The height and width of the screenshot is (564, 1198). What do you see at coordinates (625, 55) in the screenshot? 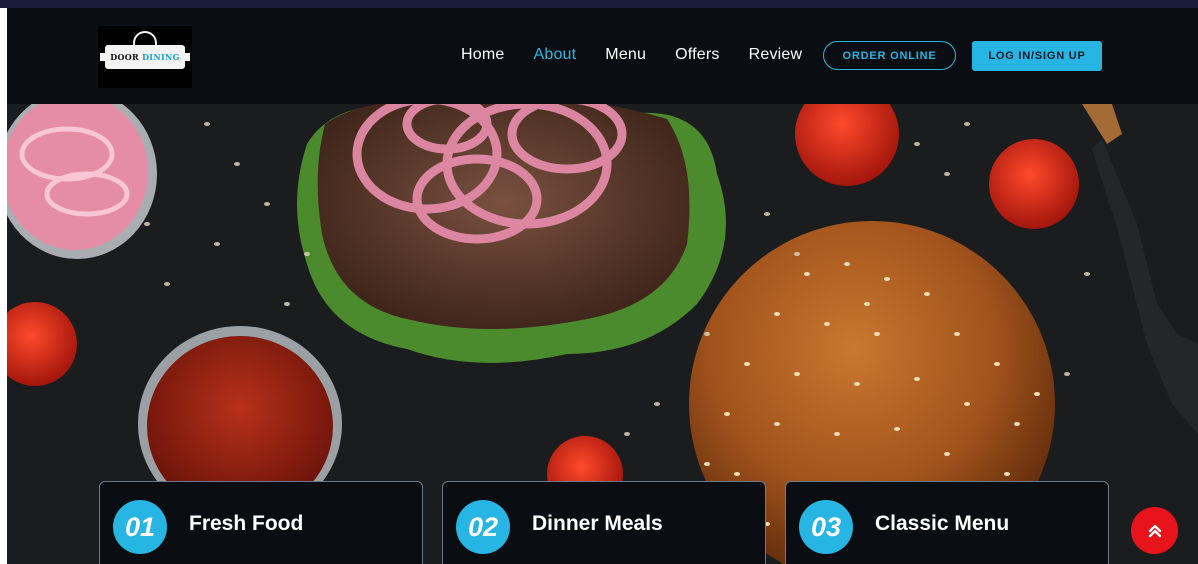
I see `nav-menu: Menu` at bounding box center [625, 55].